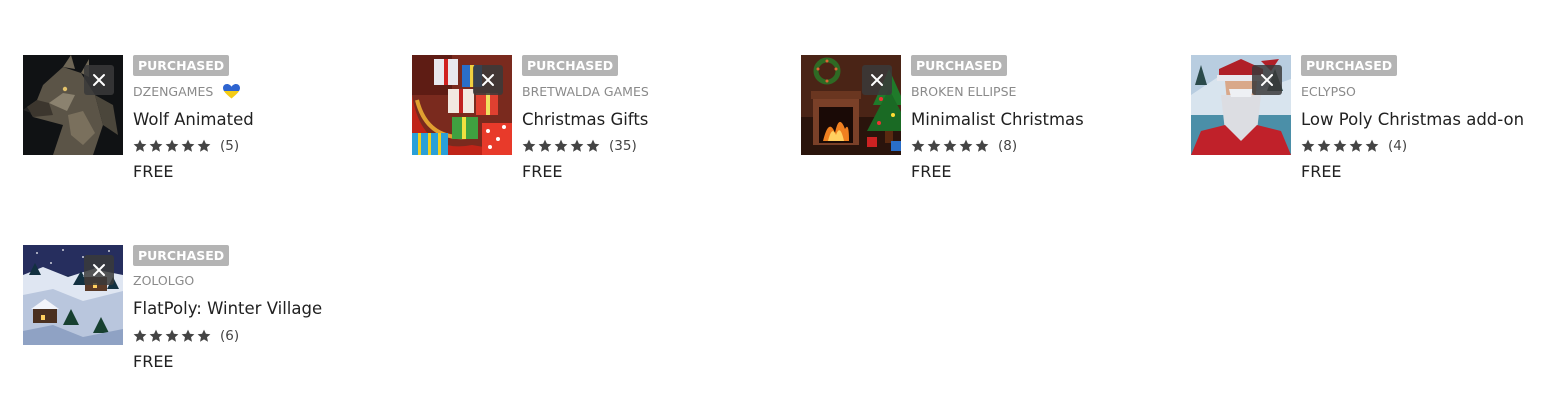 This screenshot has height=407, width=1566. I want to click on asset-thumbnail-low-poly-santa, so click(1241, 105).